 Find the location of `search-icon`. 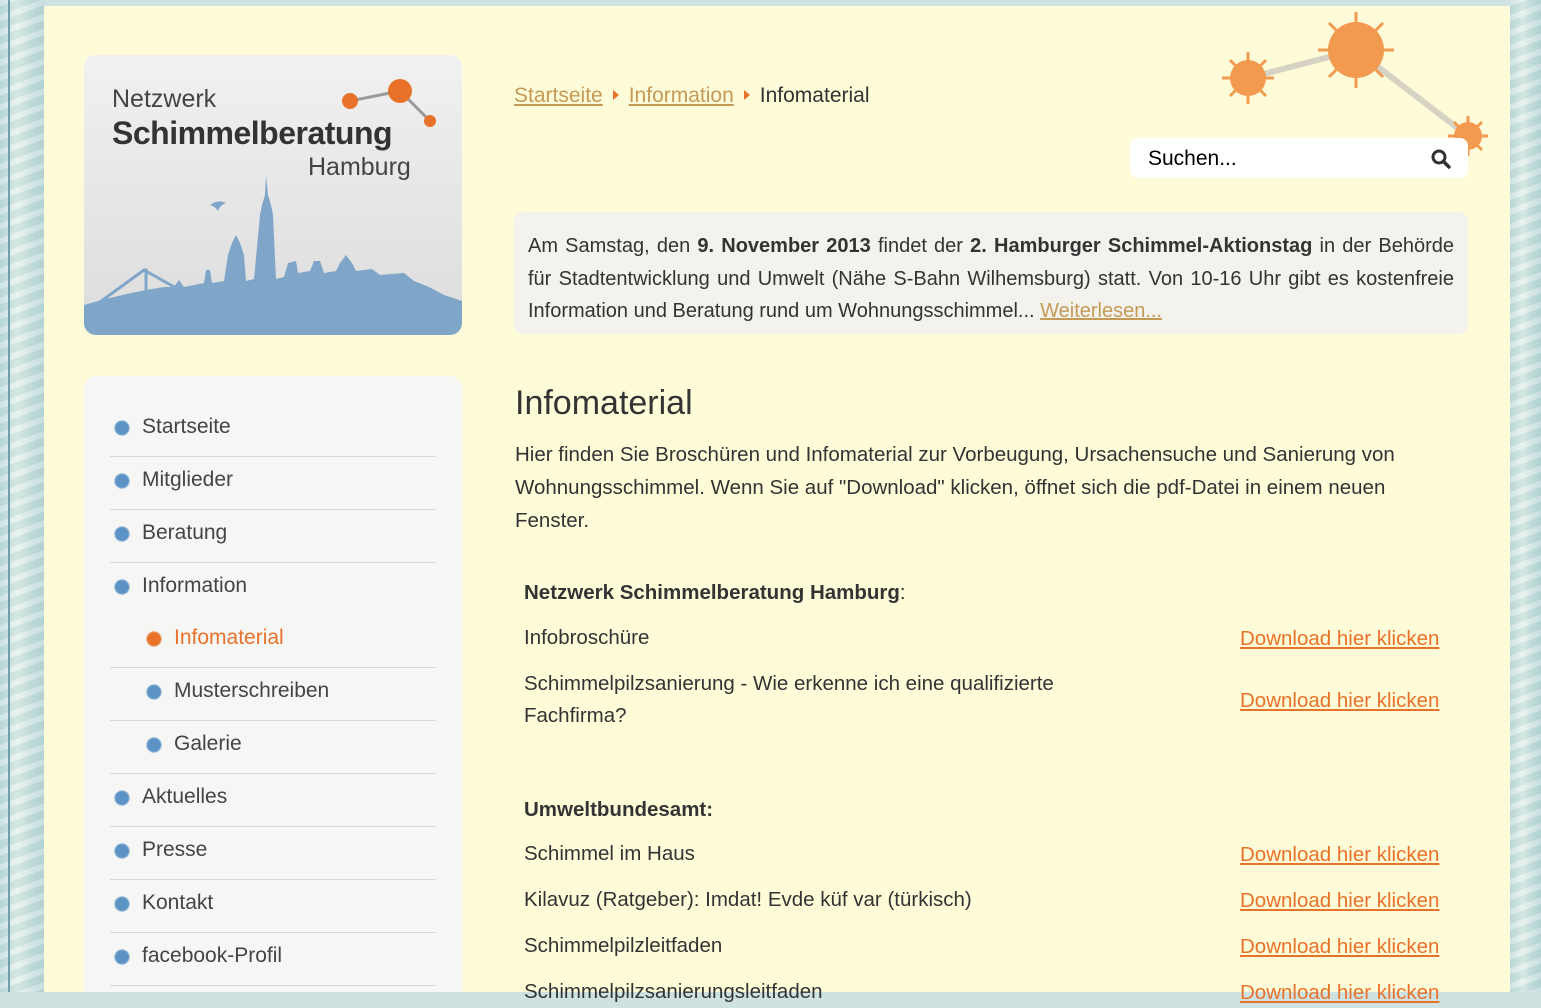

search-icon is located at coordinates (1441, 159).